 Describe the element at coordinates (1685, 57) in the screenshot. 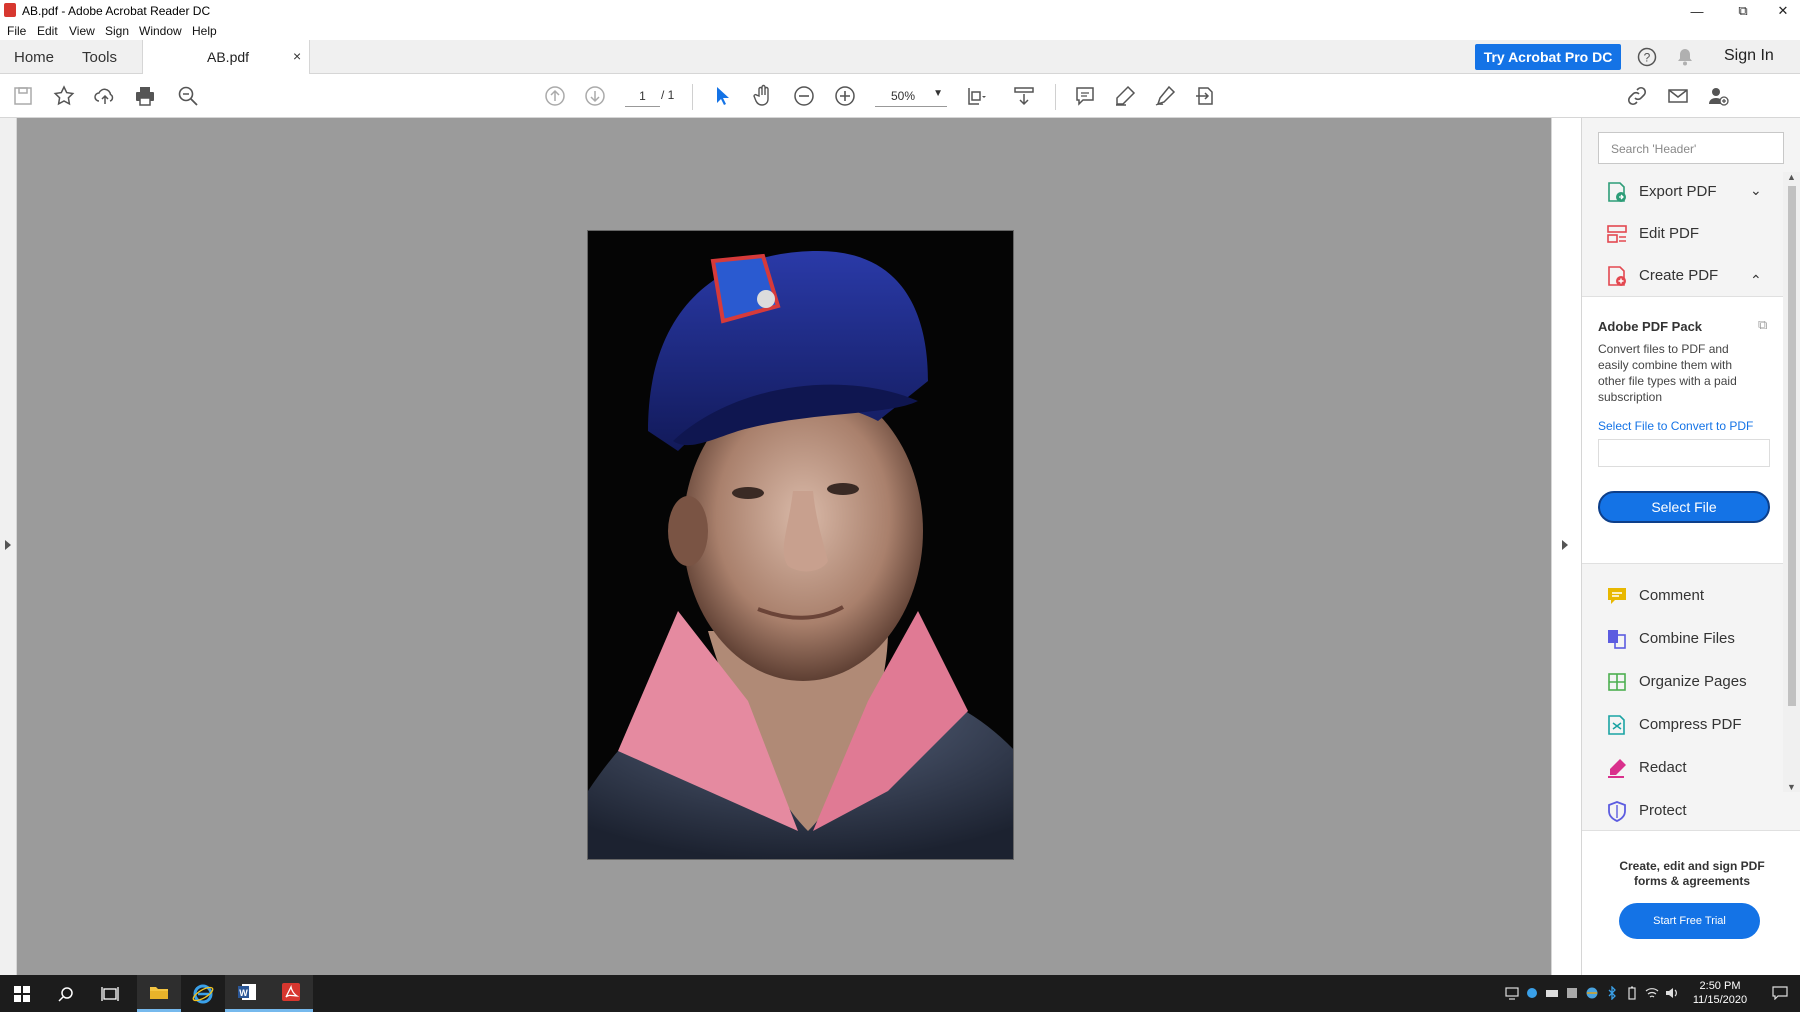

I see `notification-bell-icon` at that location.